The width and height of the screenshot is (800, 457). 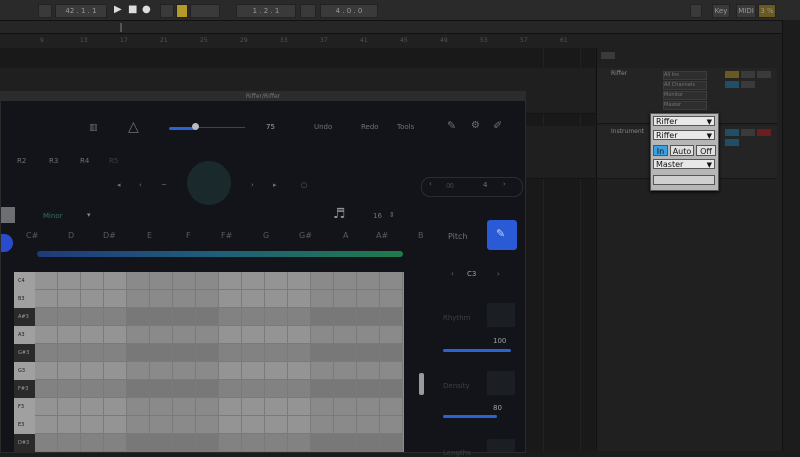 What do you see at coordinates (182, 11) in the screenshot?
I see `automation-arm-button` at bounding box center [182, 11].